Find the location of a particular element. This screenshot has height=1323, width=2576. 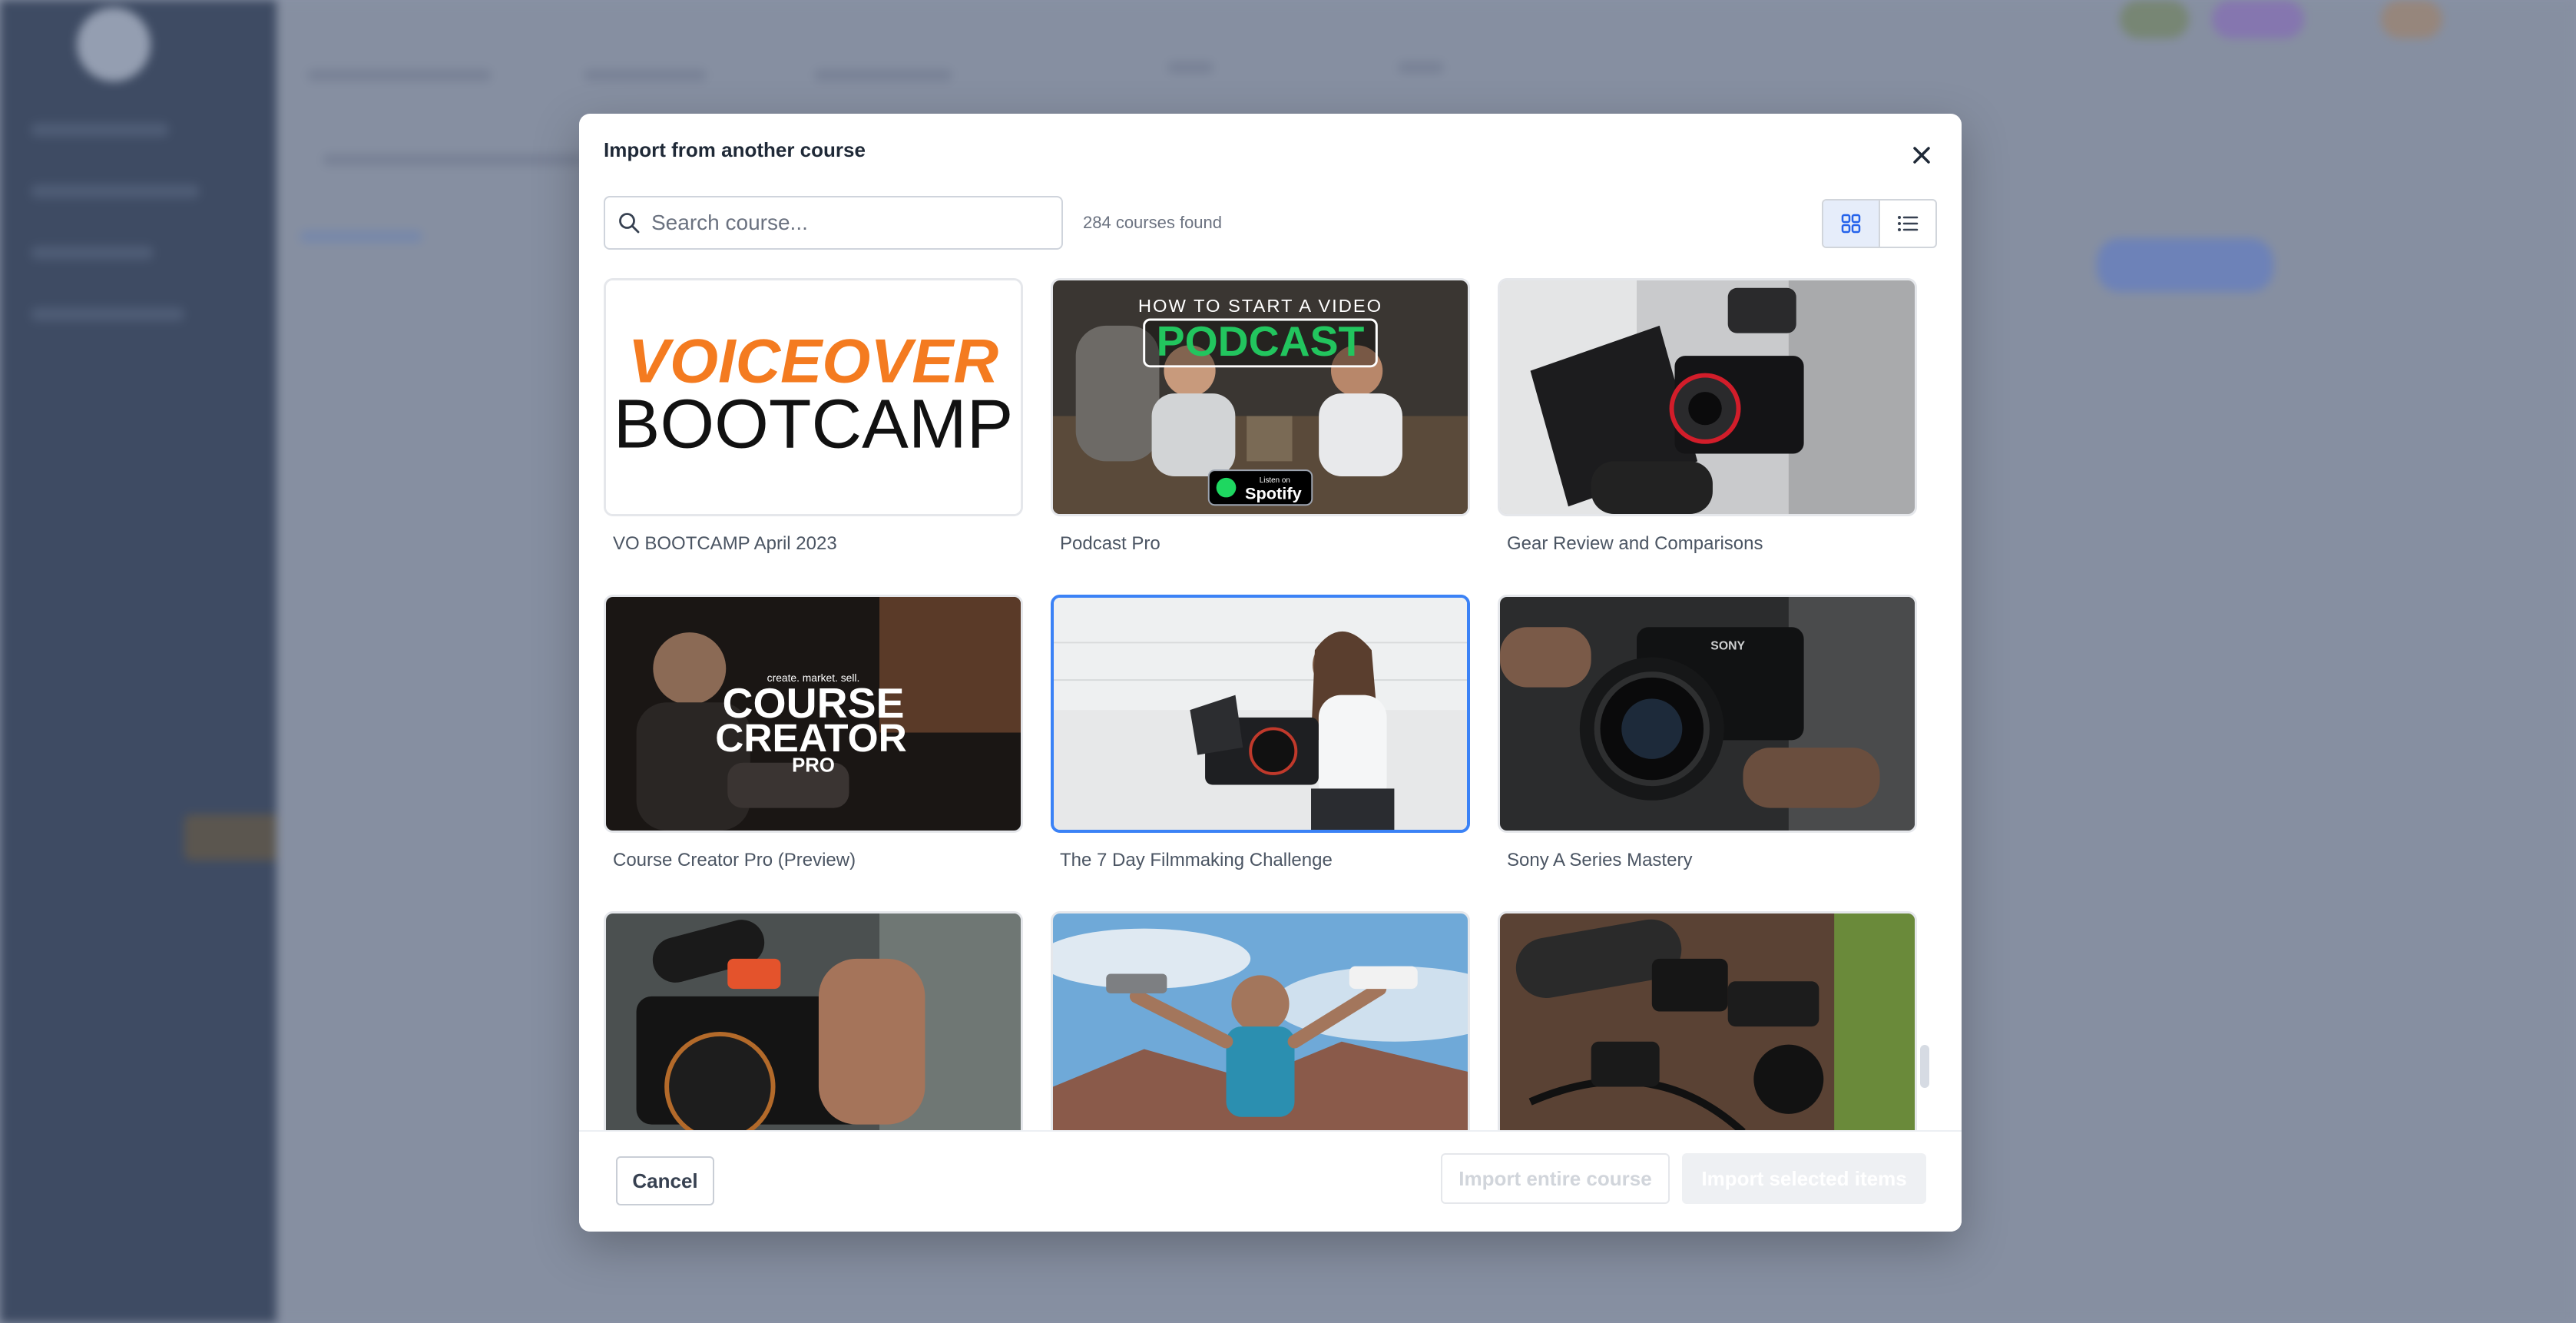

list-view-button is located at coordinates (1907, 224).